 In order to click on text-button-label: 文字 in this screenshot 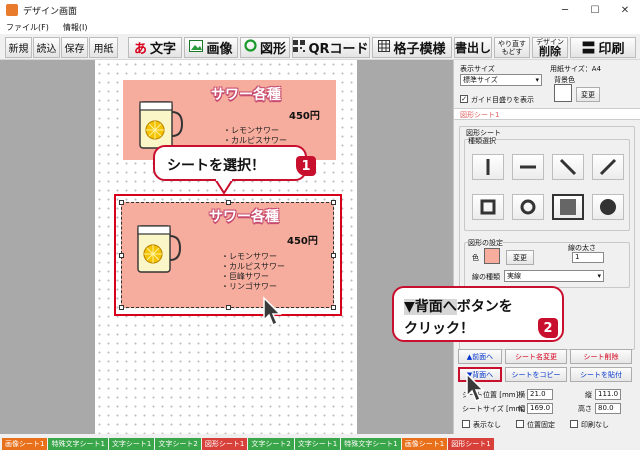, I will do `click(163, 49)`.